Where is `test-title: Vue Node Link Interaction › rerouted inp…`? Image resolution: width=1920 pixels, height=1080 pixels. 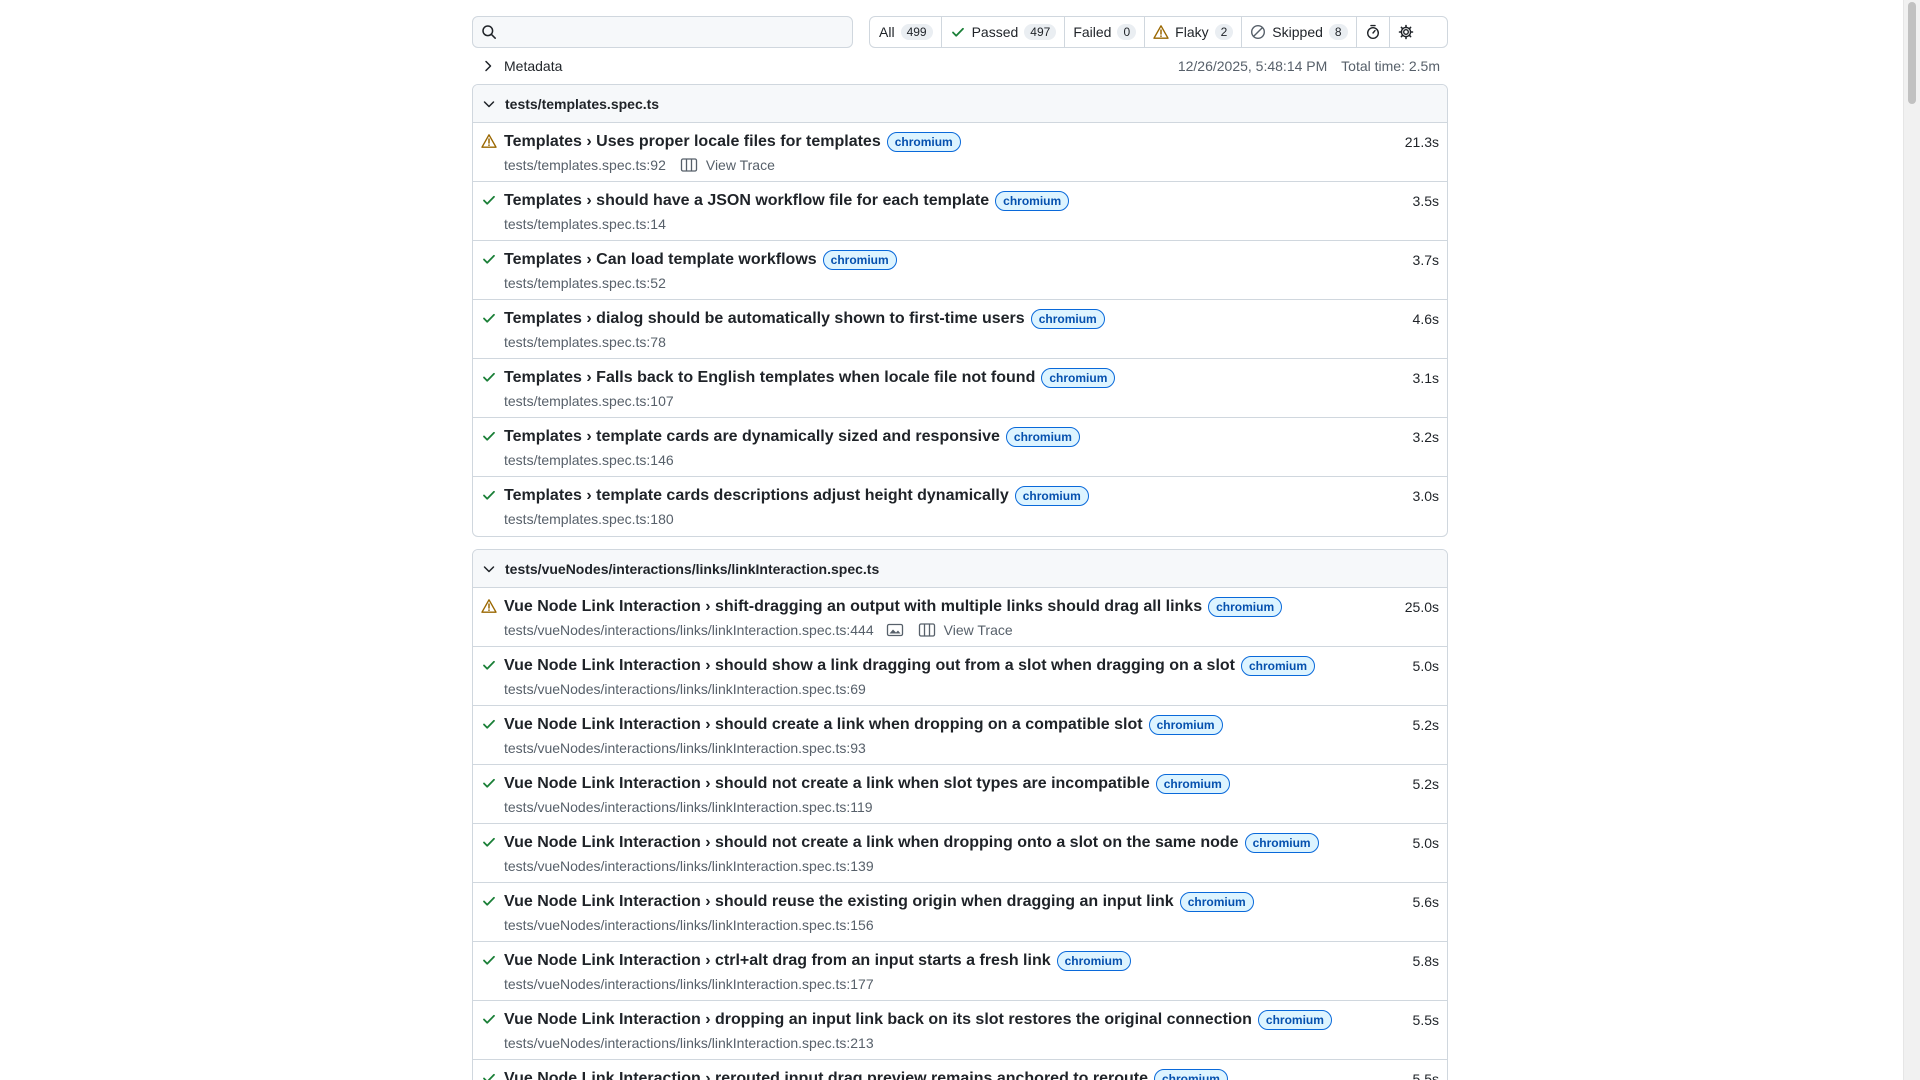
test-title: Vue Node Link Interaction › rerouted inp… is located at coordinates (826, 1075).